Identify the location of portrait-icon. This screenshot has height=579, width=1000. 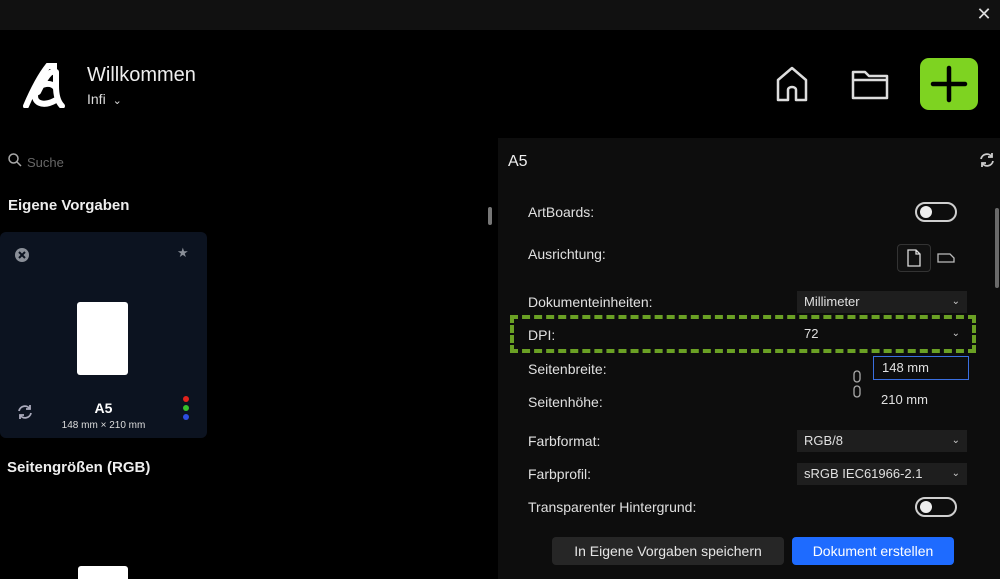
(914, 258).